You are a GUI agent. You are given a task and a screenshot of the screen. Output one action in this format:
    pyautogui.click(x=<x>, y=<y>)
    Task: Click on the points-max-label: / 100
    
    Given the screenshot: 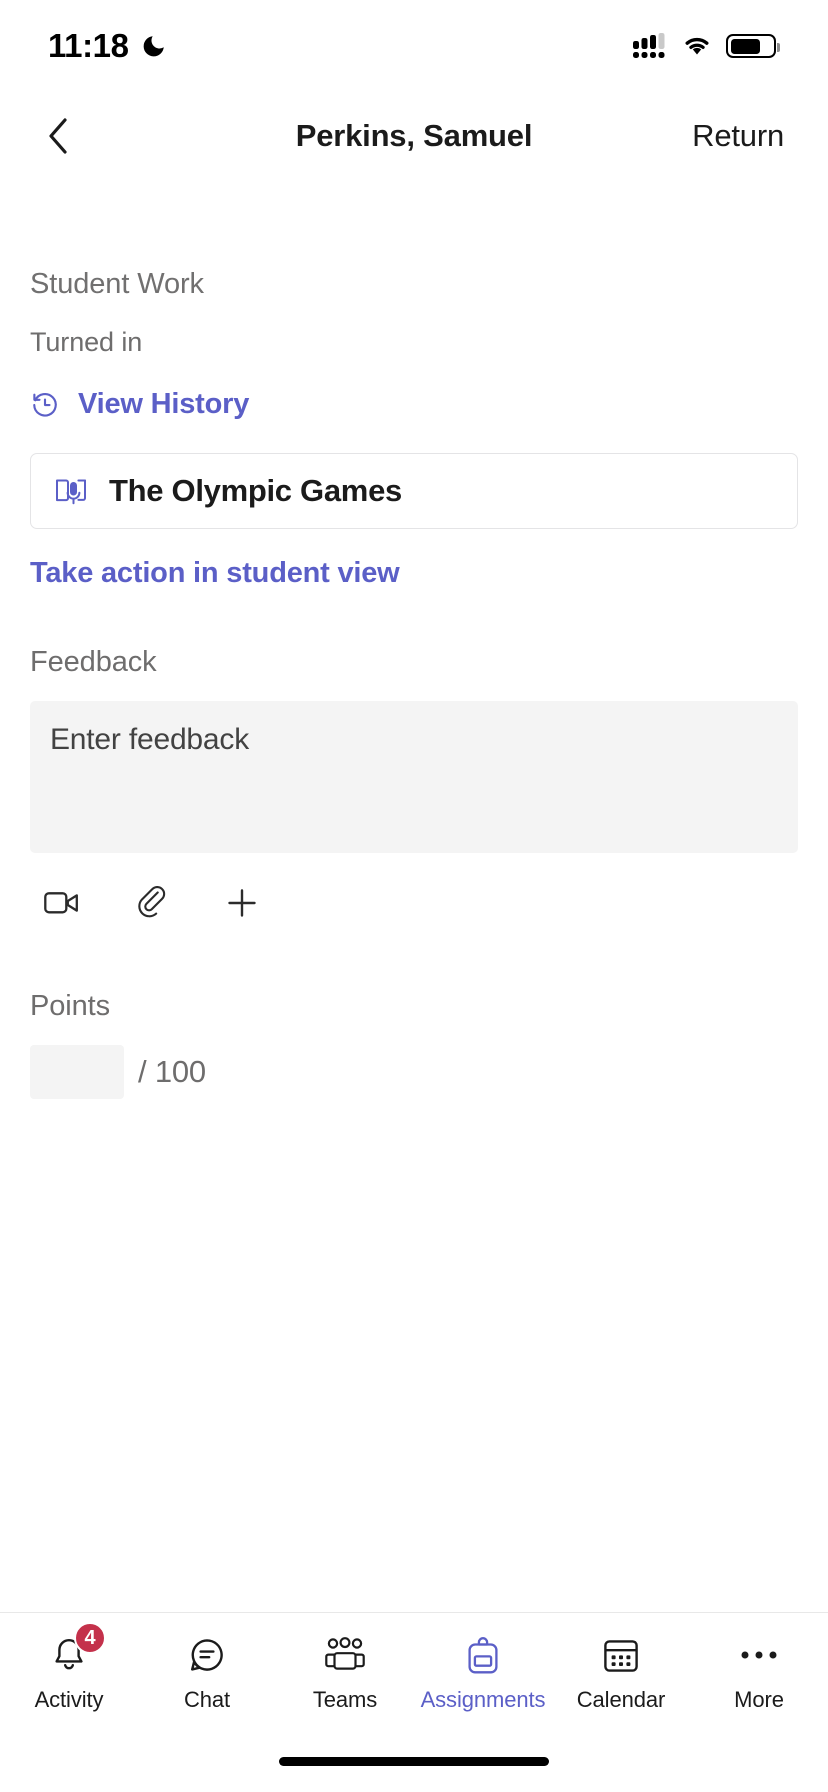 What is the action you would take?
    pyautogui.click(x=172, y=1071)
    